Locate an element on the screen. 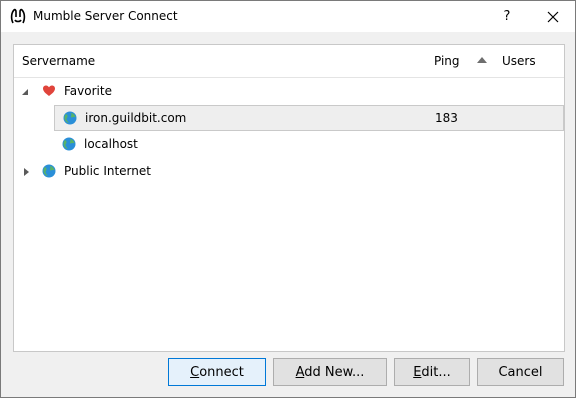 This screenshot has width=576, height=398. button-label: Cancel is located at coordinates (520, 372).